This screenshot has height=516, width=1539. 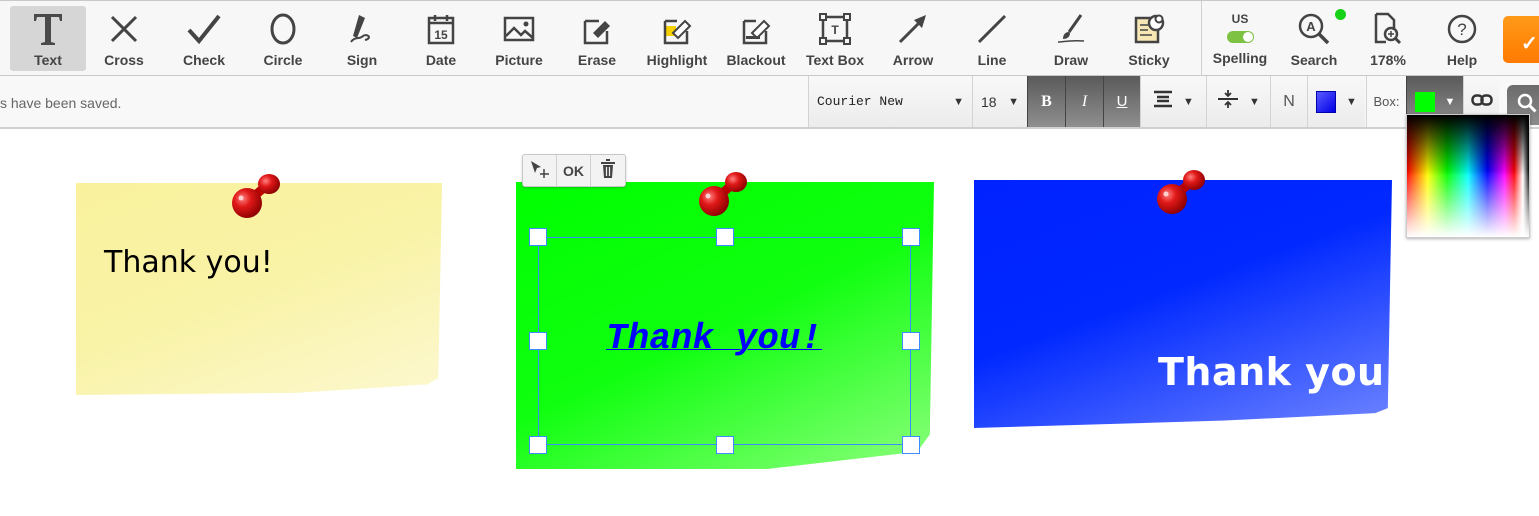 What do you see at coordinates (1121, 101) in the screenshot?
I see `underline-button: U` at bounding box center [1121, 101].